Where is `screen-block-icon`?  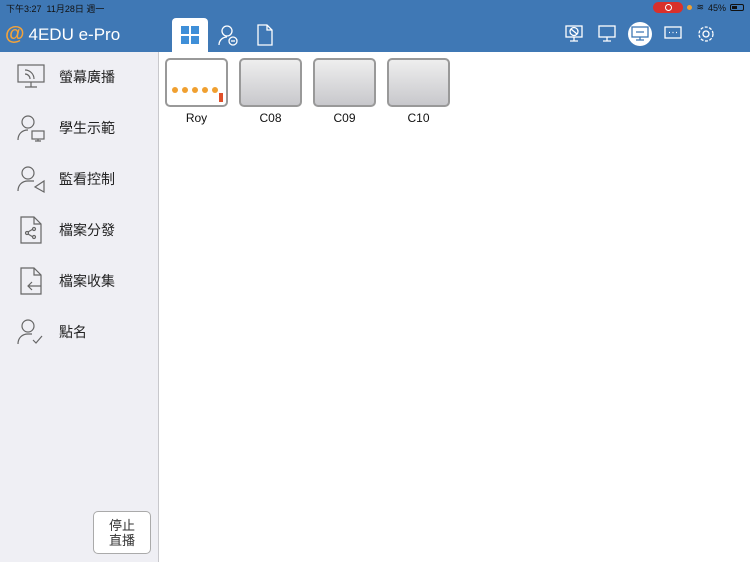
screen-block-icon is located at coordinates (574, 33).